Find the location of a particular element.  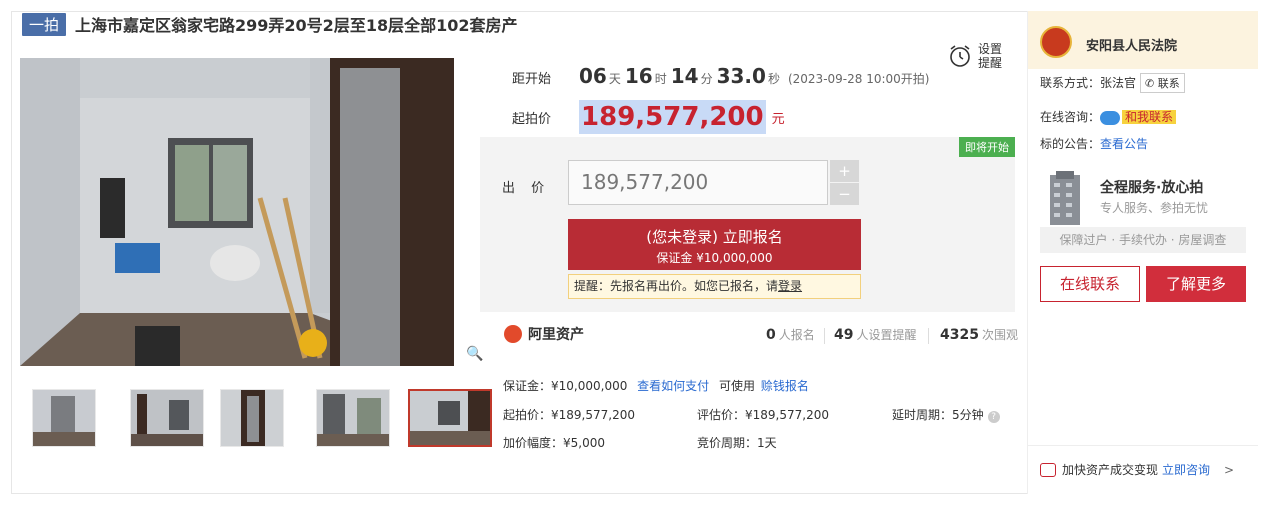

decrease-bid-button: − is located at coordinates (844, 194).